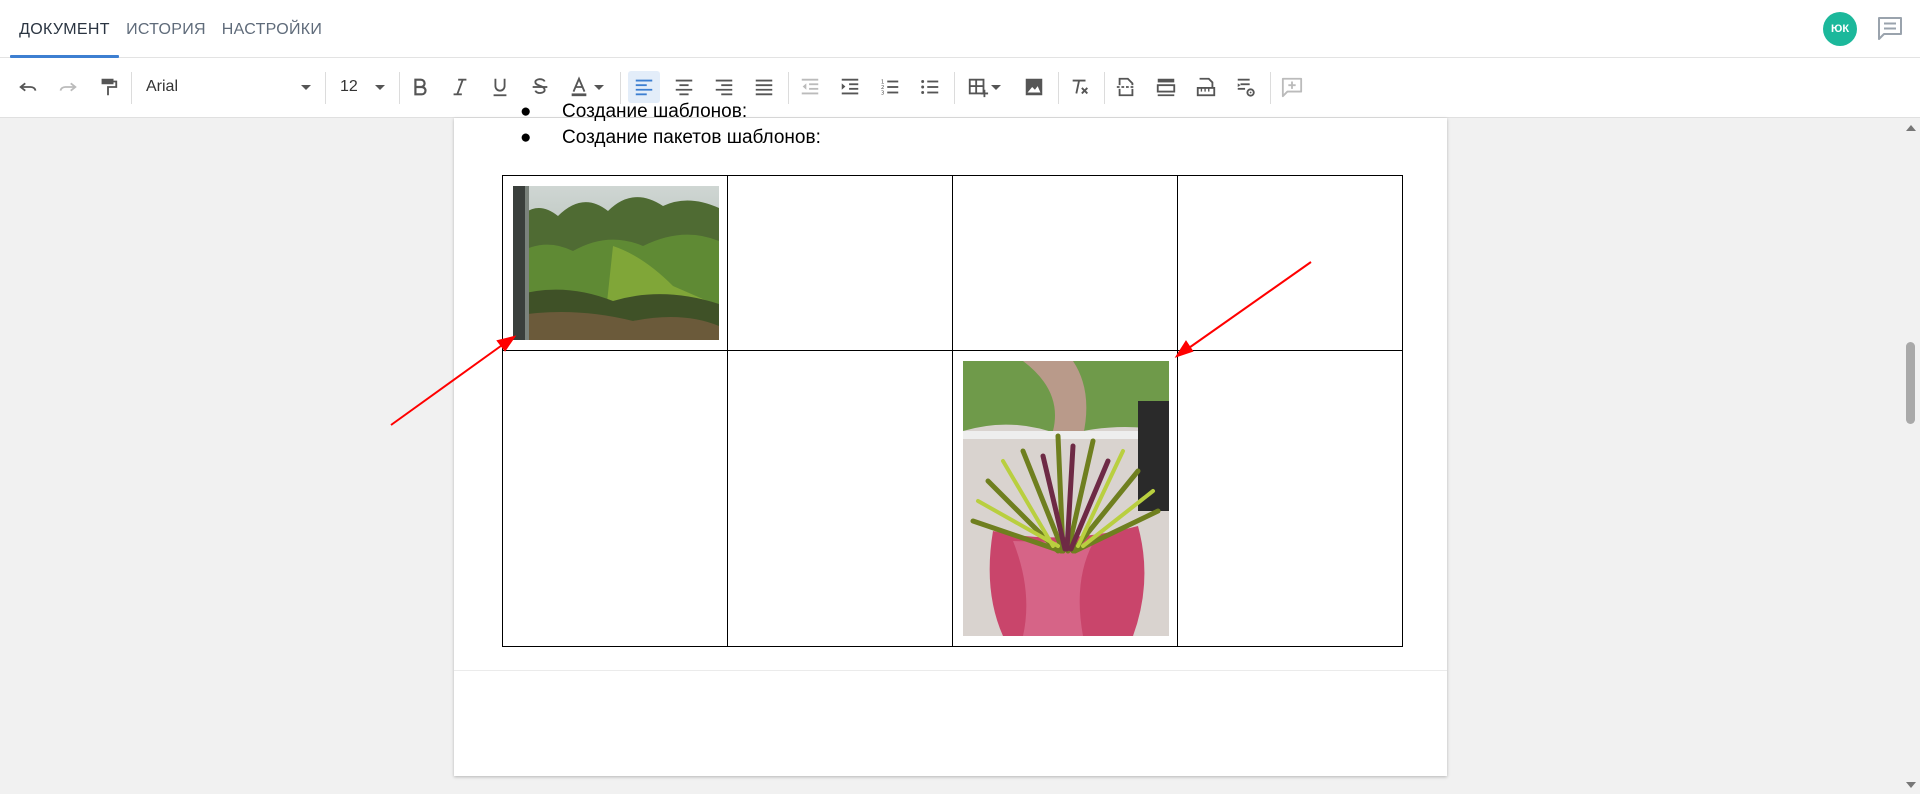 This screenshot has height=794, width=1920. What do you see at coordinates (1292, 87) in the screenshot?
I see `add-comment-icon` at bounding box center [1292, 87].